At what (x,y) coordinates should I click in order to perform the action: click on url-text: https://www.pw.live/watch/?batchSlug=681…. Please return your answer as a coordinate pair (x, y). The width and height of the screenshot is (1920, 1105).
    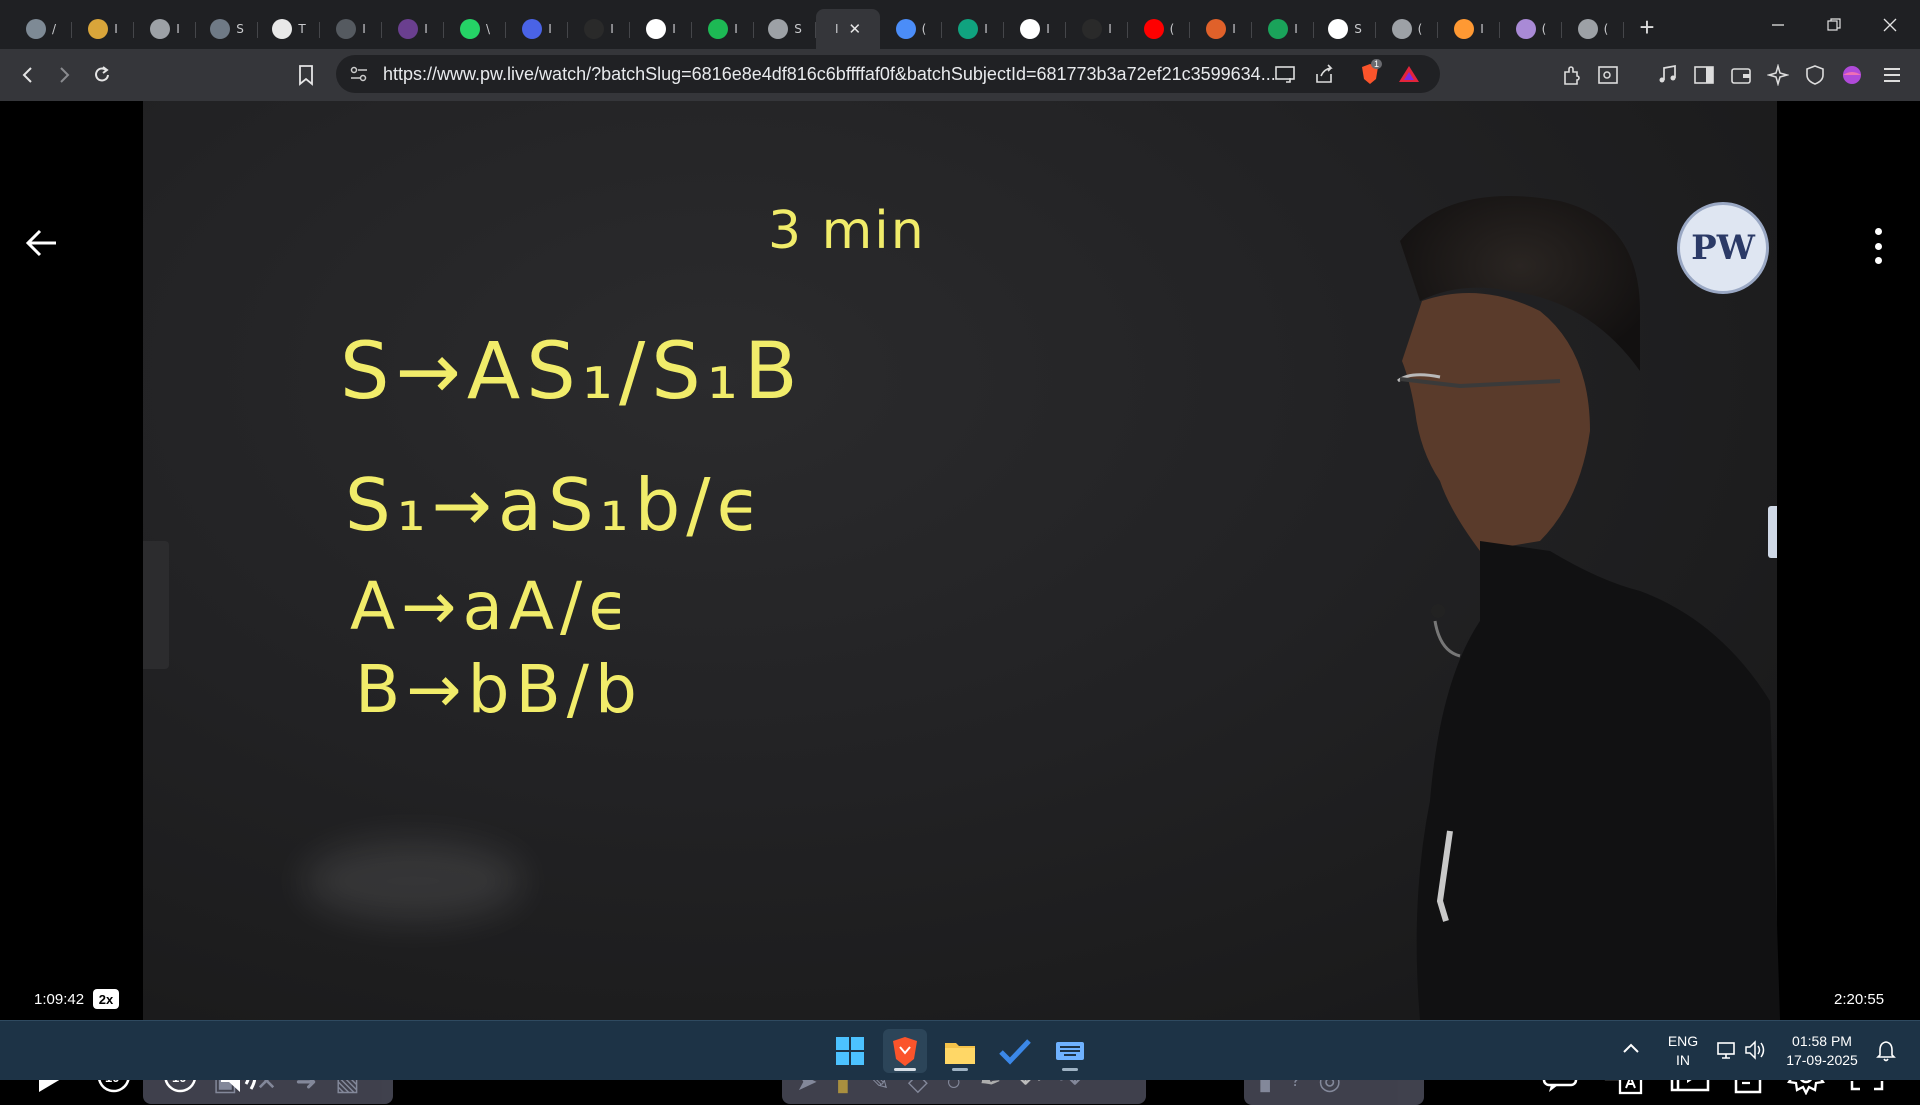
    Looking at the image, I should click on (833, 74).